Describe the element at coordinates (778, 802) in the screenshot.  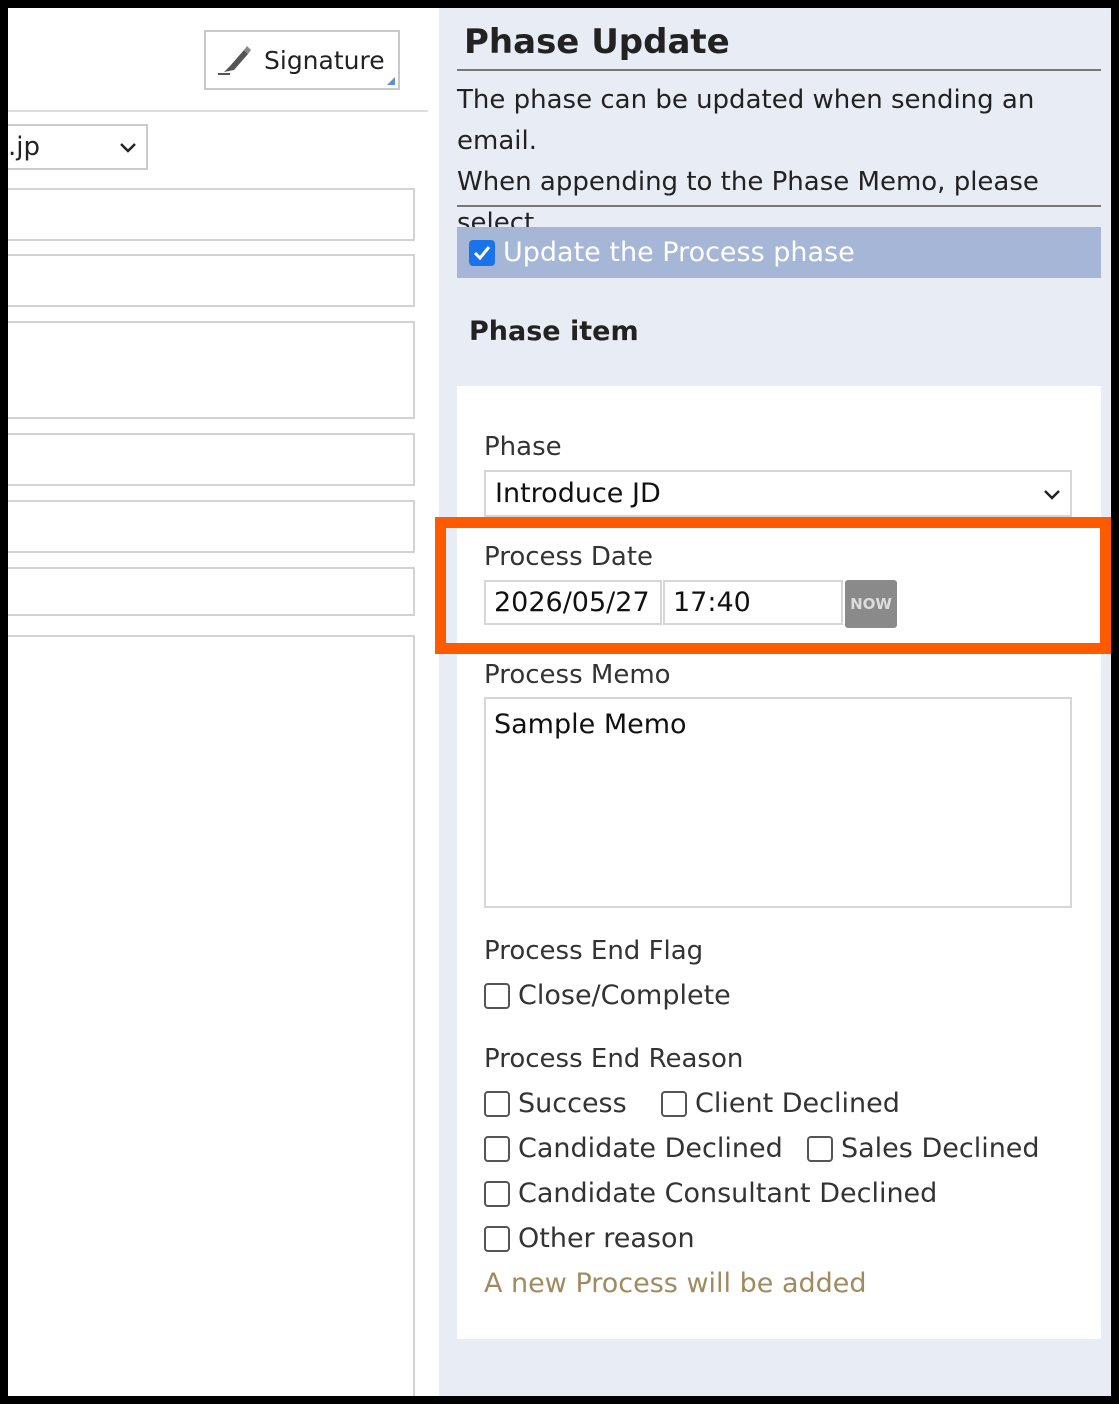
I see `process-memo-textarea: Sample Memo` at that location.